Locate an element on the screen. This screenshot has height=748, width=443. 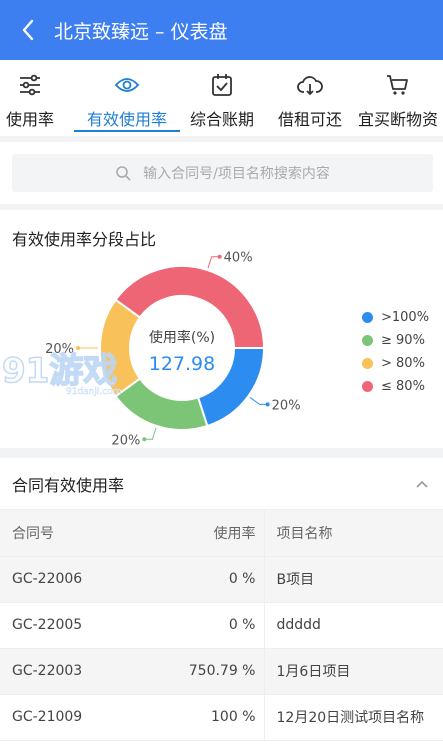
tab-buyout-materials: 宜买断物资 is located at coordinates (398, 98).